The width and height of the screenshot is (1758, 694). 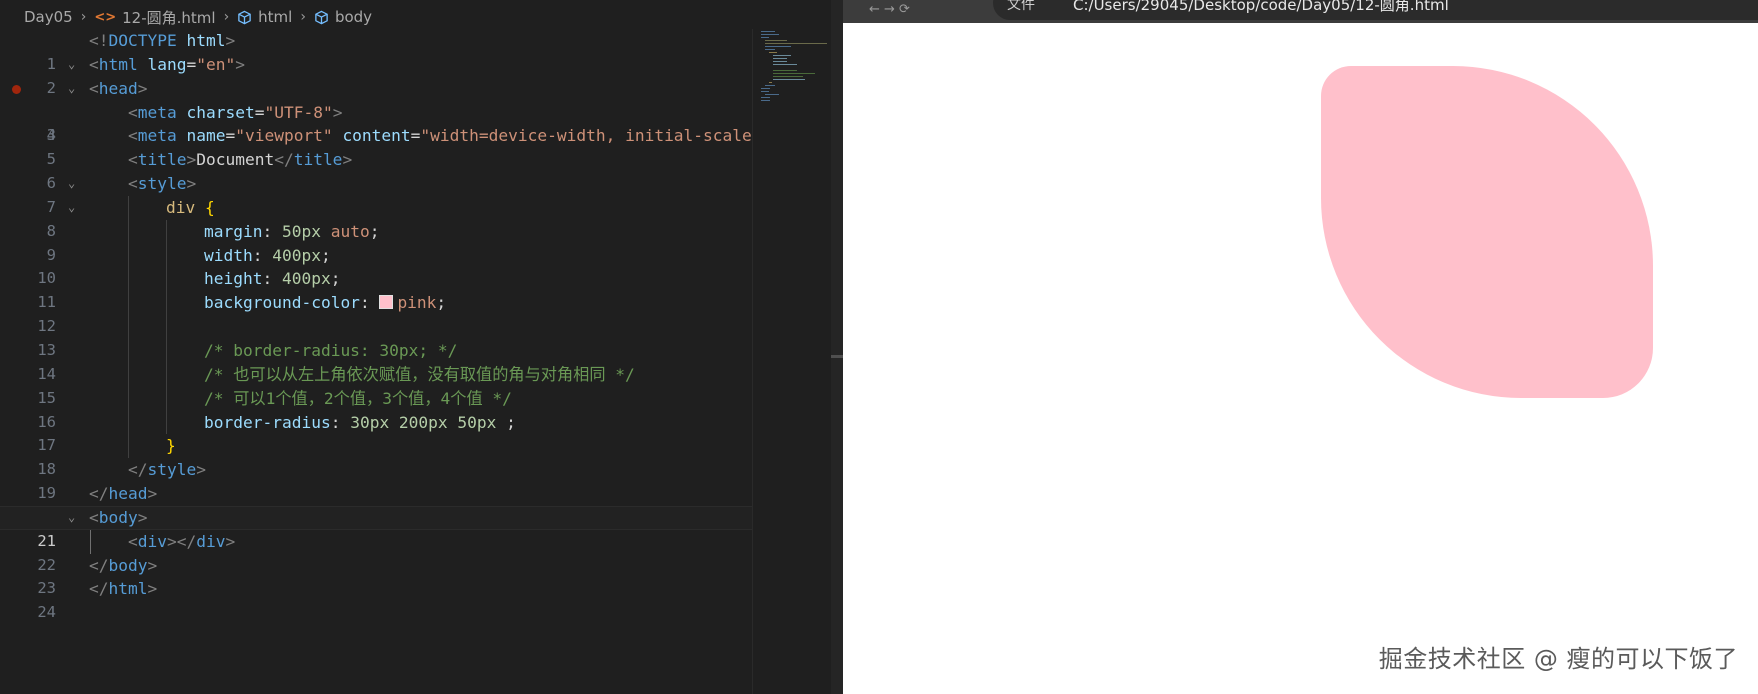 What do you see at coordinates (386, 302) in the screenshot?
I see `color-swatch` at bounding box center [386, 302].